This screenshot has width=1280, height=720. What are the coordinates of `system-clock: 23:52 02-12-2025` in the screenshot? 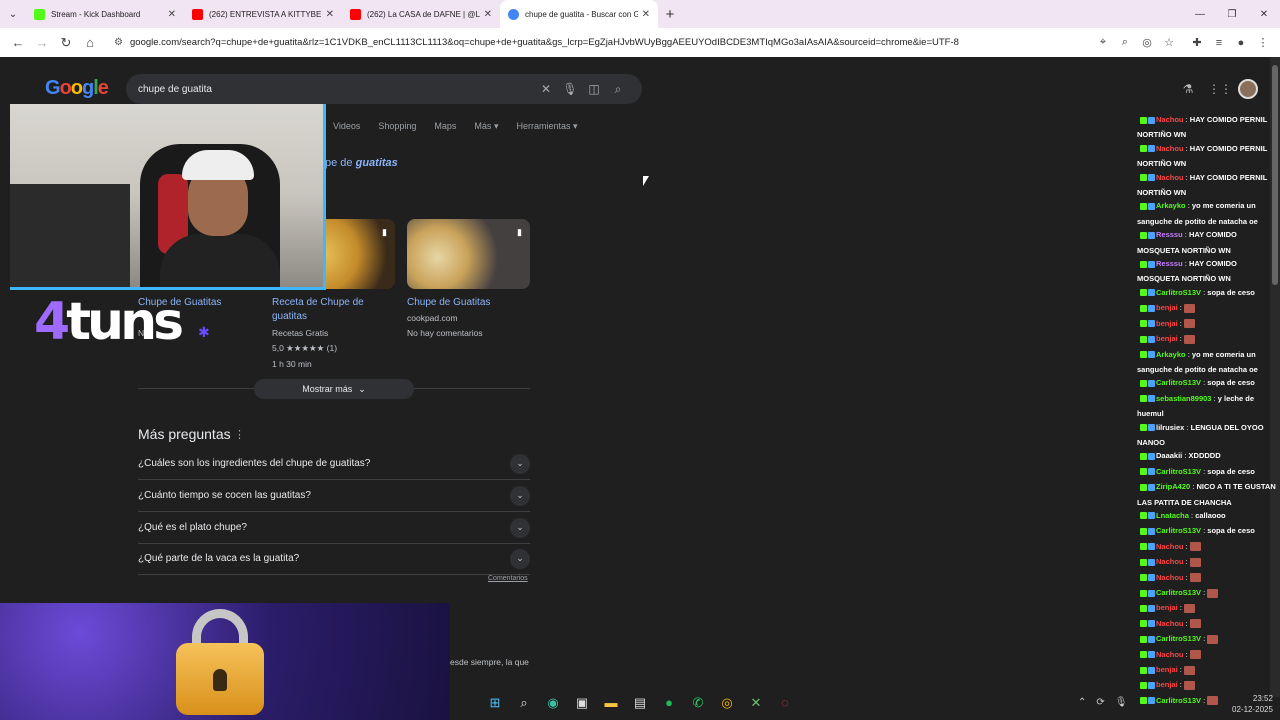 It's located at (1252, 704).